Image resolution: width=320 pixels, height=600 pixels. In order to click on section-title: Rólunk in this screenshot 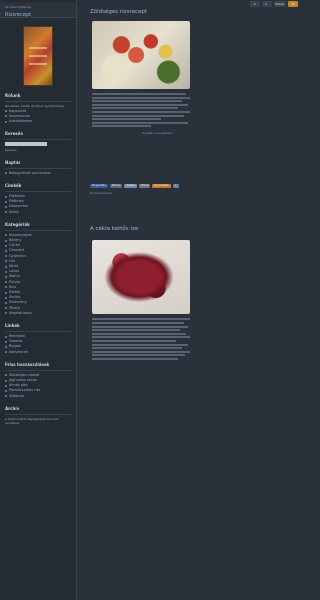, I will do `click(38, 97)`.